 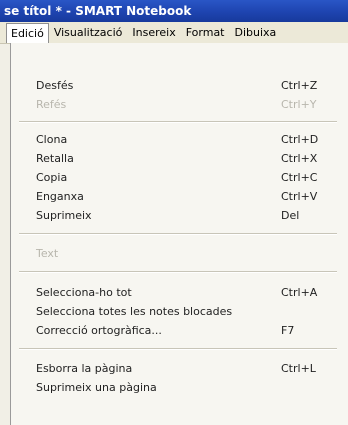 I want to click on menu-item-label: Suprimeix, so click(x=64, y=215).